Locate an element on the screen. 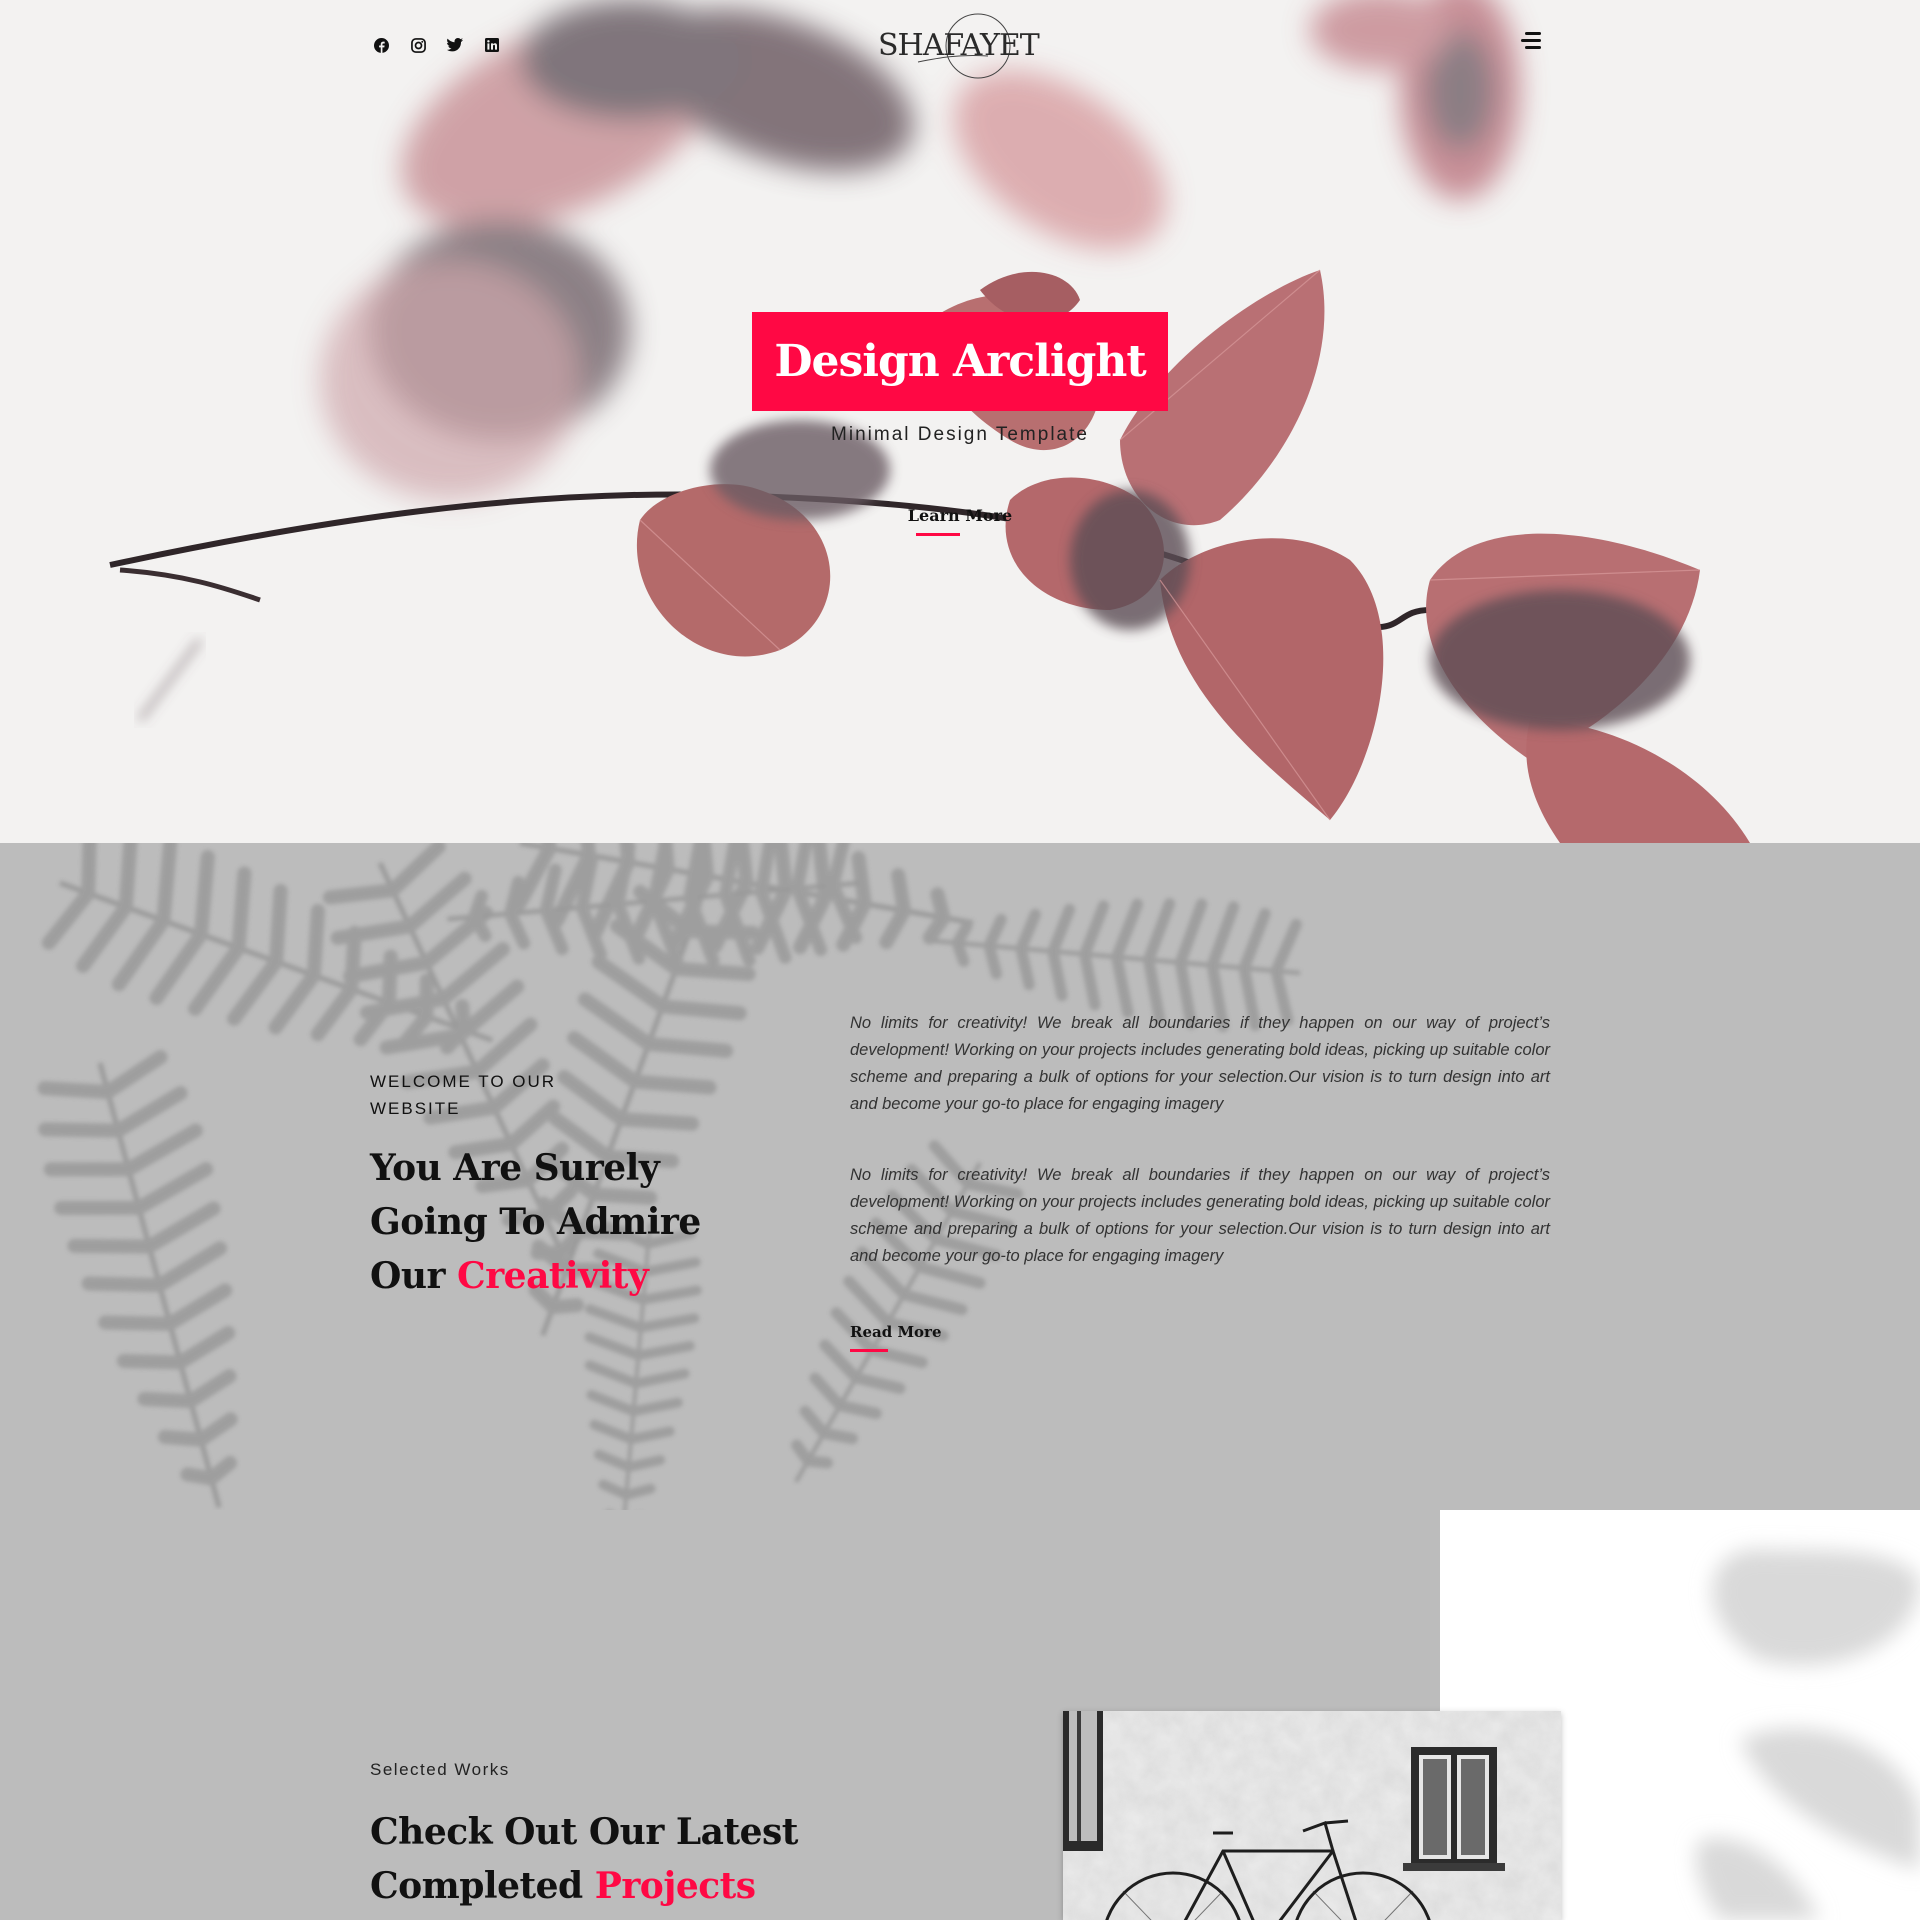 This screenshot has height=1920, width=1920. read-more-underline is located at coordinates (869, 1350).